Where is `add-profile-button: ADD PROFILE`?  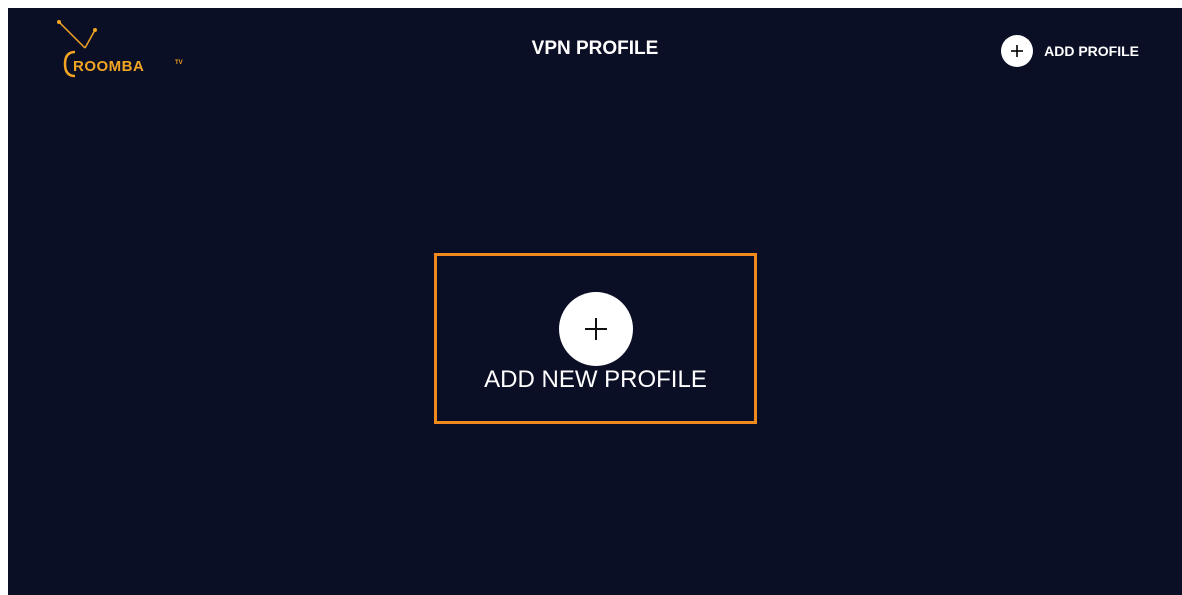
add-profile-button: ADD PROFILE is located at coordinates (1070, 51).